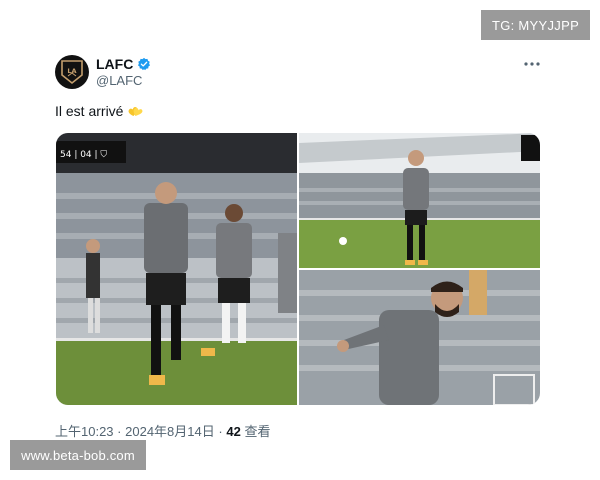 The height and width of the screenshot is (480, 600). What do you see at coordinates (144, 64) in the screenshot?
I see `verified-badge-icon` at bounding box center [144, 64].